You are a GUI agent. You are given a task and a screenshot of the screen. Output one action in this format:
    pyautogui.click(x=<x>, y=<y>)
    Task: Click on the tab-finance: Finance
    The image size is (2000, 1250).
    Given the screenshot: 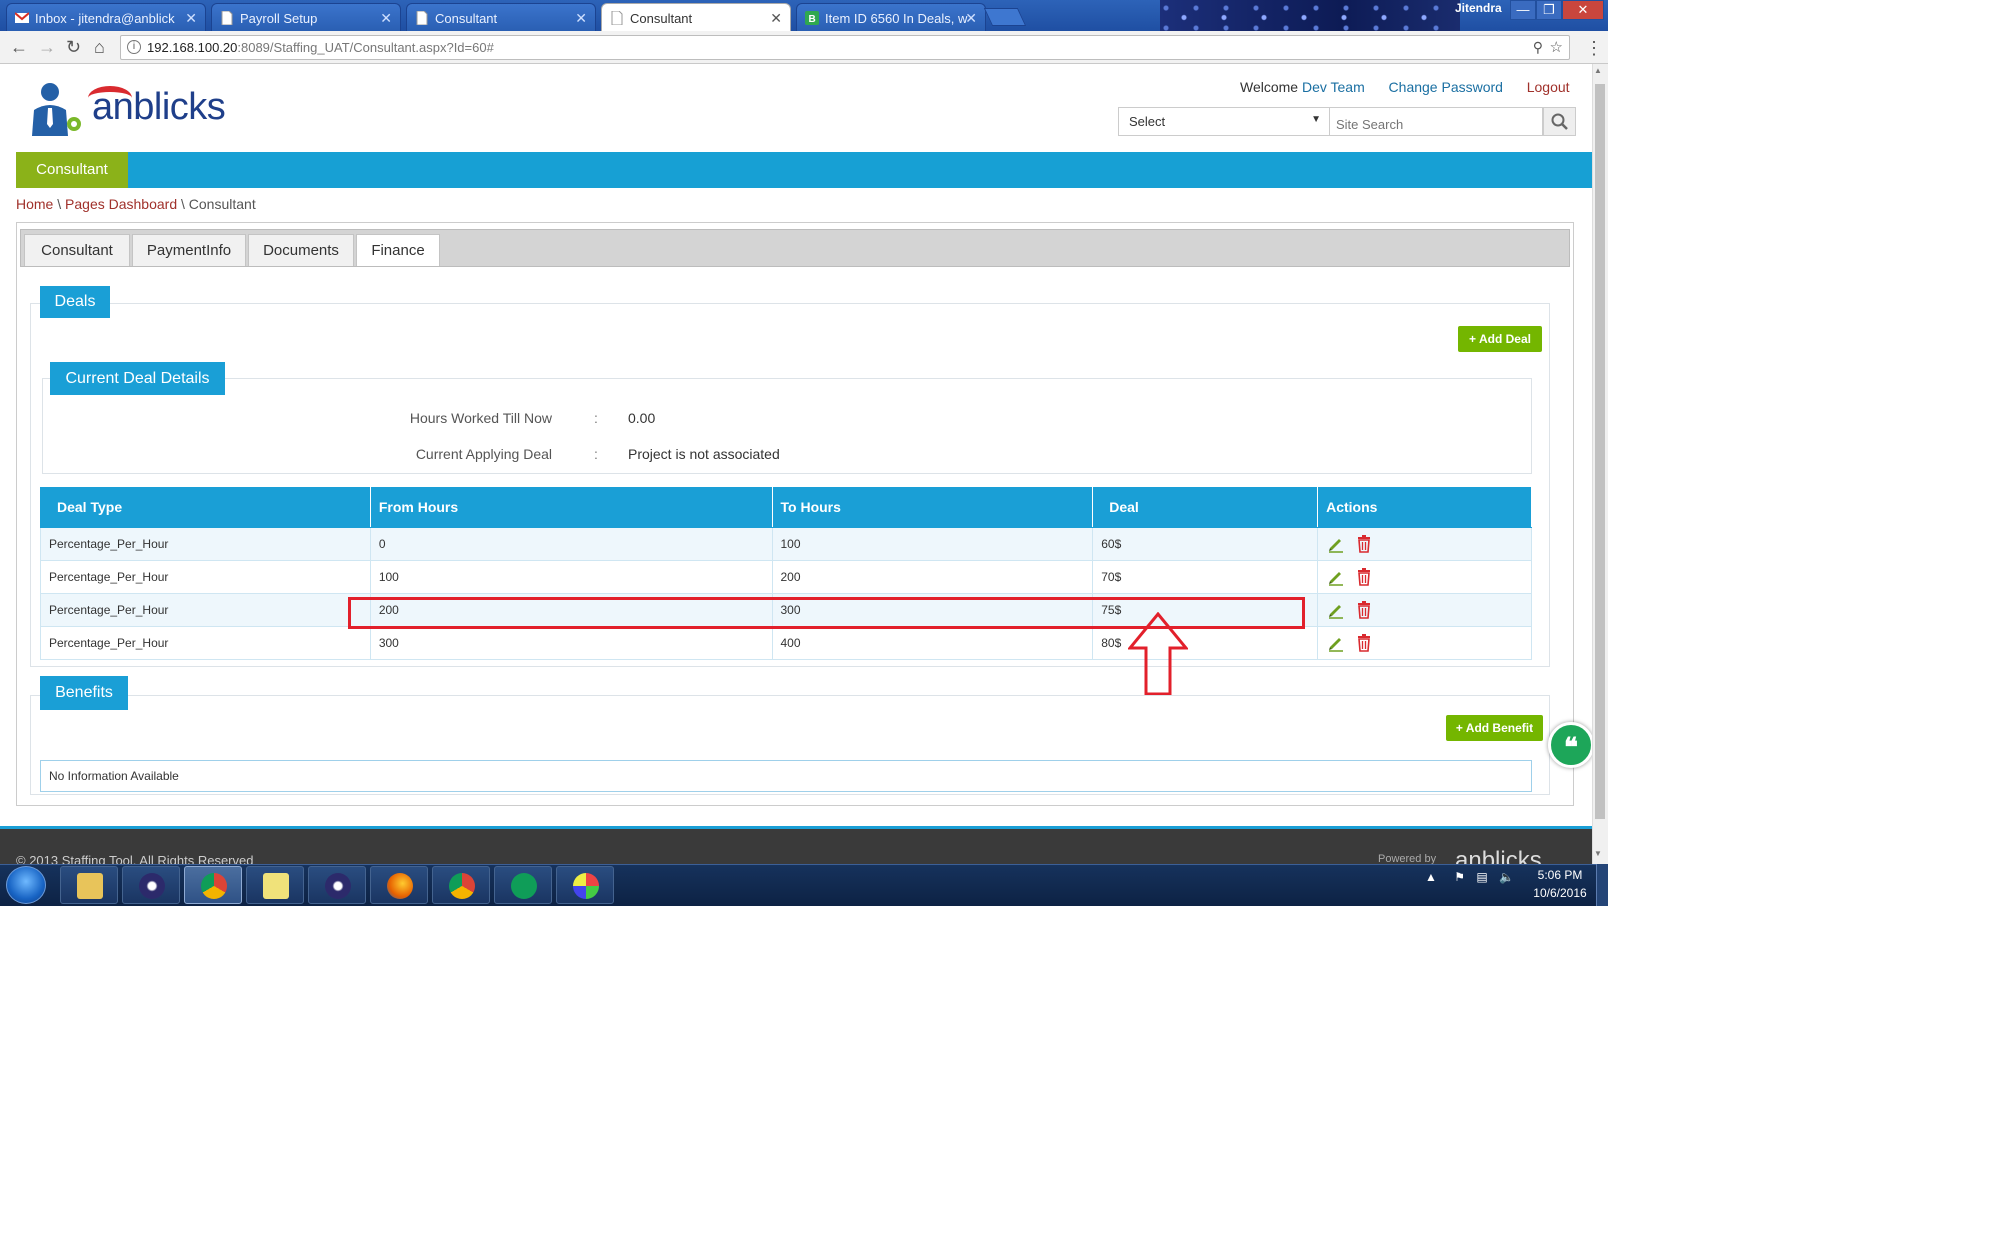 What is the action you would take?
    pyautogui.click(x=398, y=250)
    